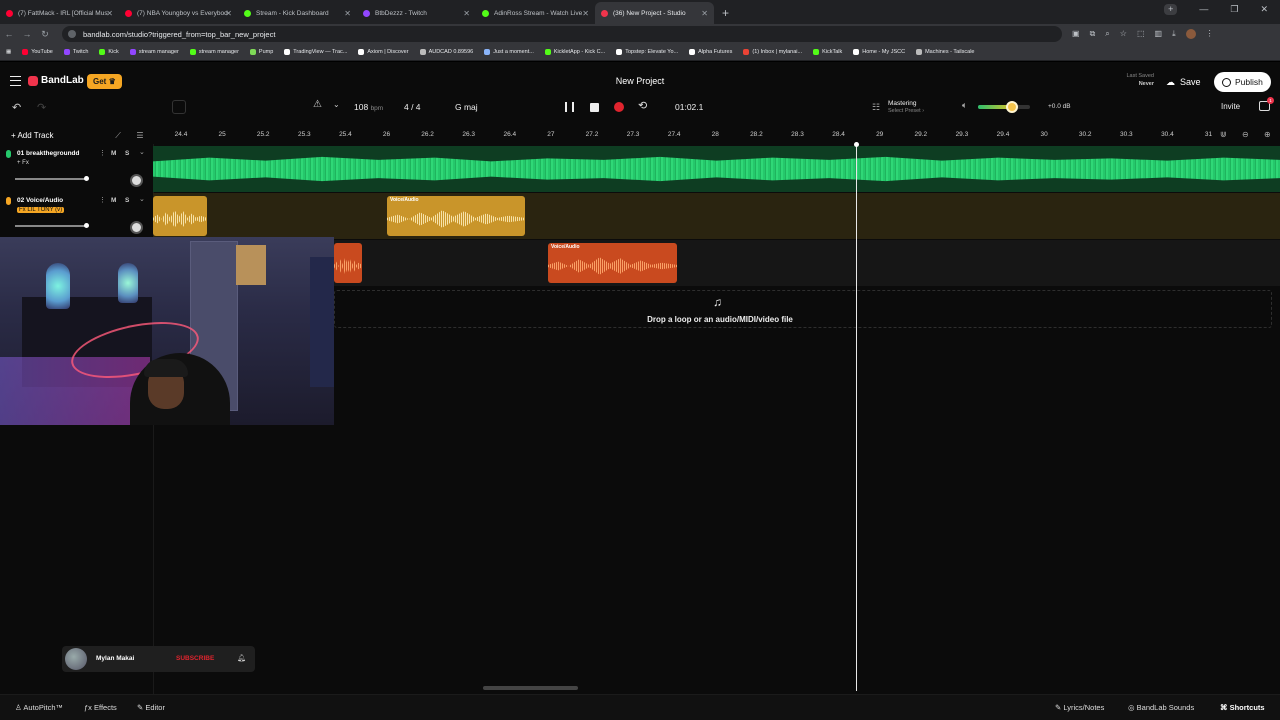 The width and height of the screenshot is (1280, 720). I want to click on reload-icon: ↻, so click(45, 34).